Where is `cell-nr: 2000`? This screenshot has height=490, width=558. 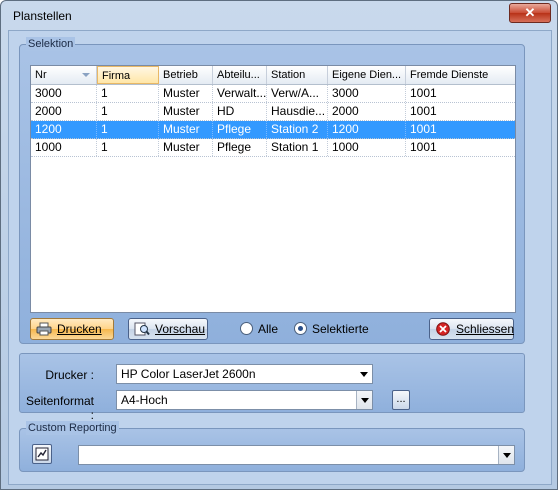
cell-nr: 2000 is located at coordinates (64, 111).